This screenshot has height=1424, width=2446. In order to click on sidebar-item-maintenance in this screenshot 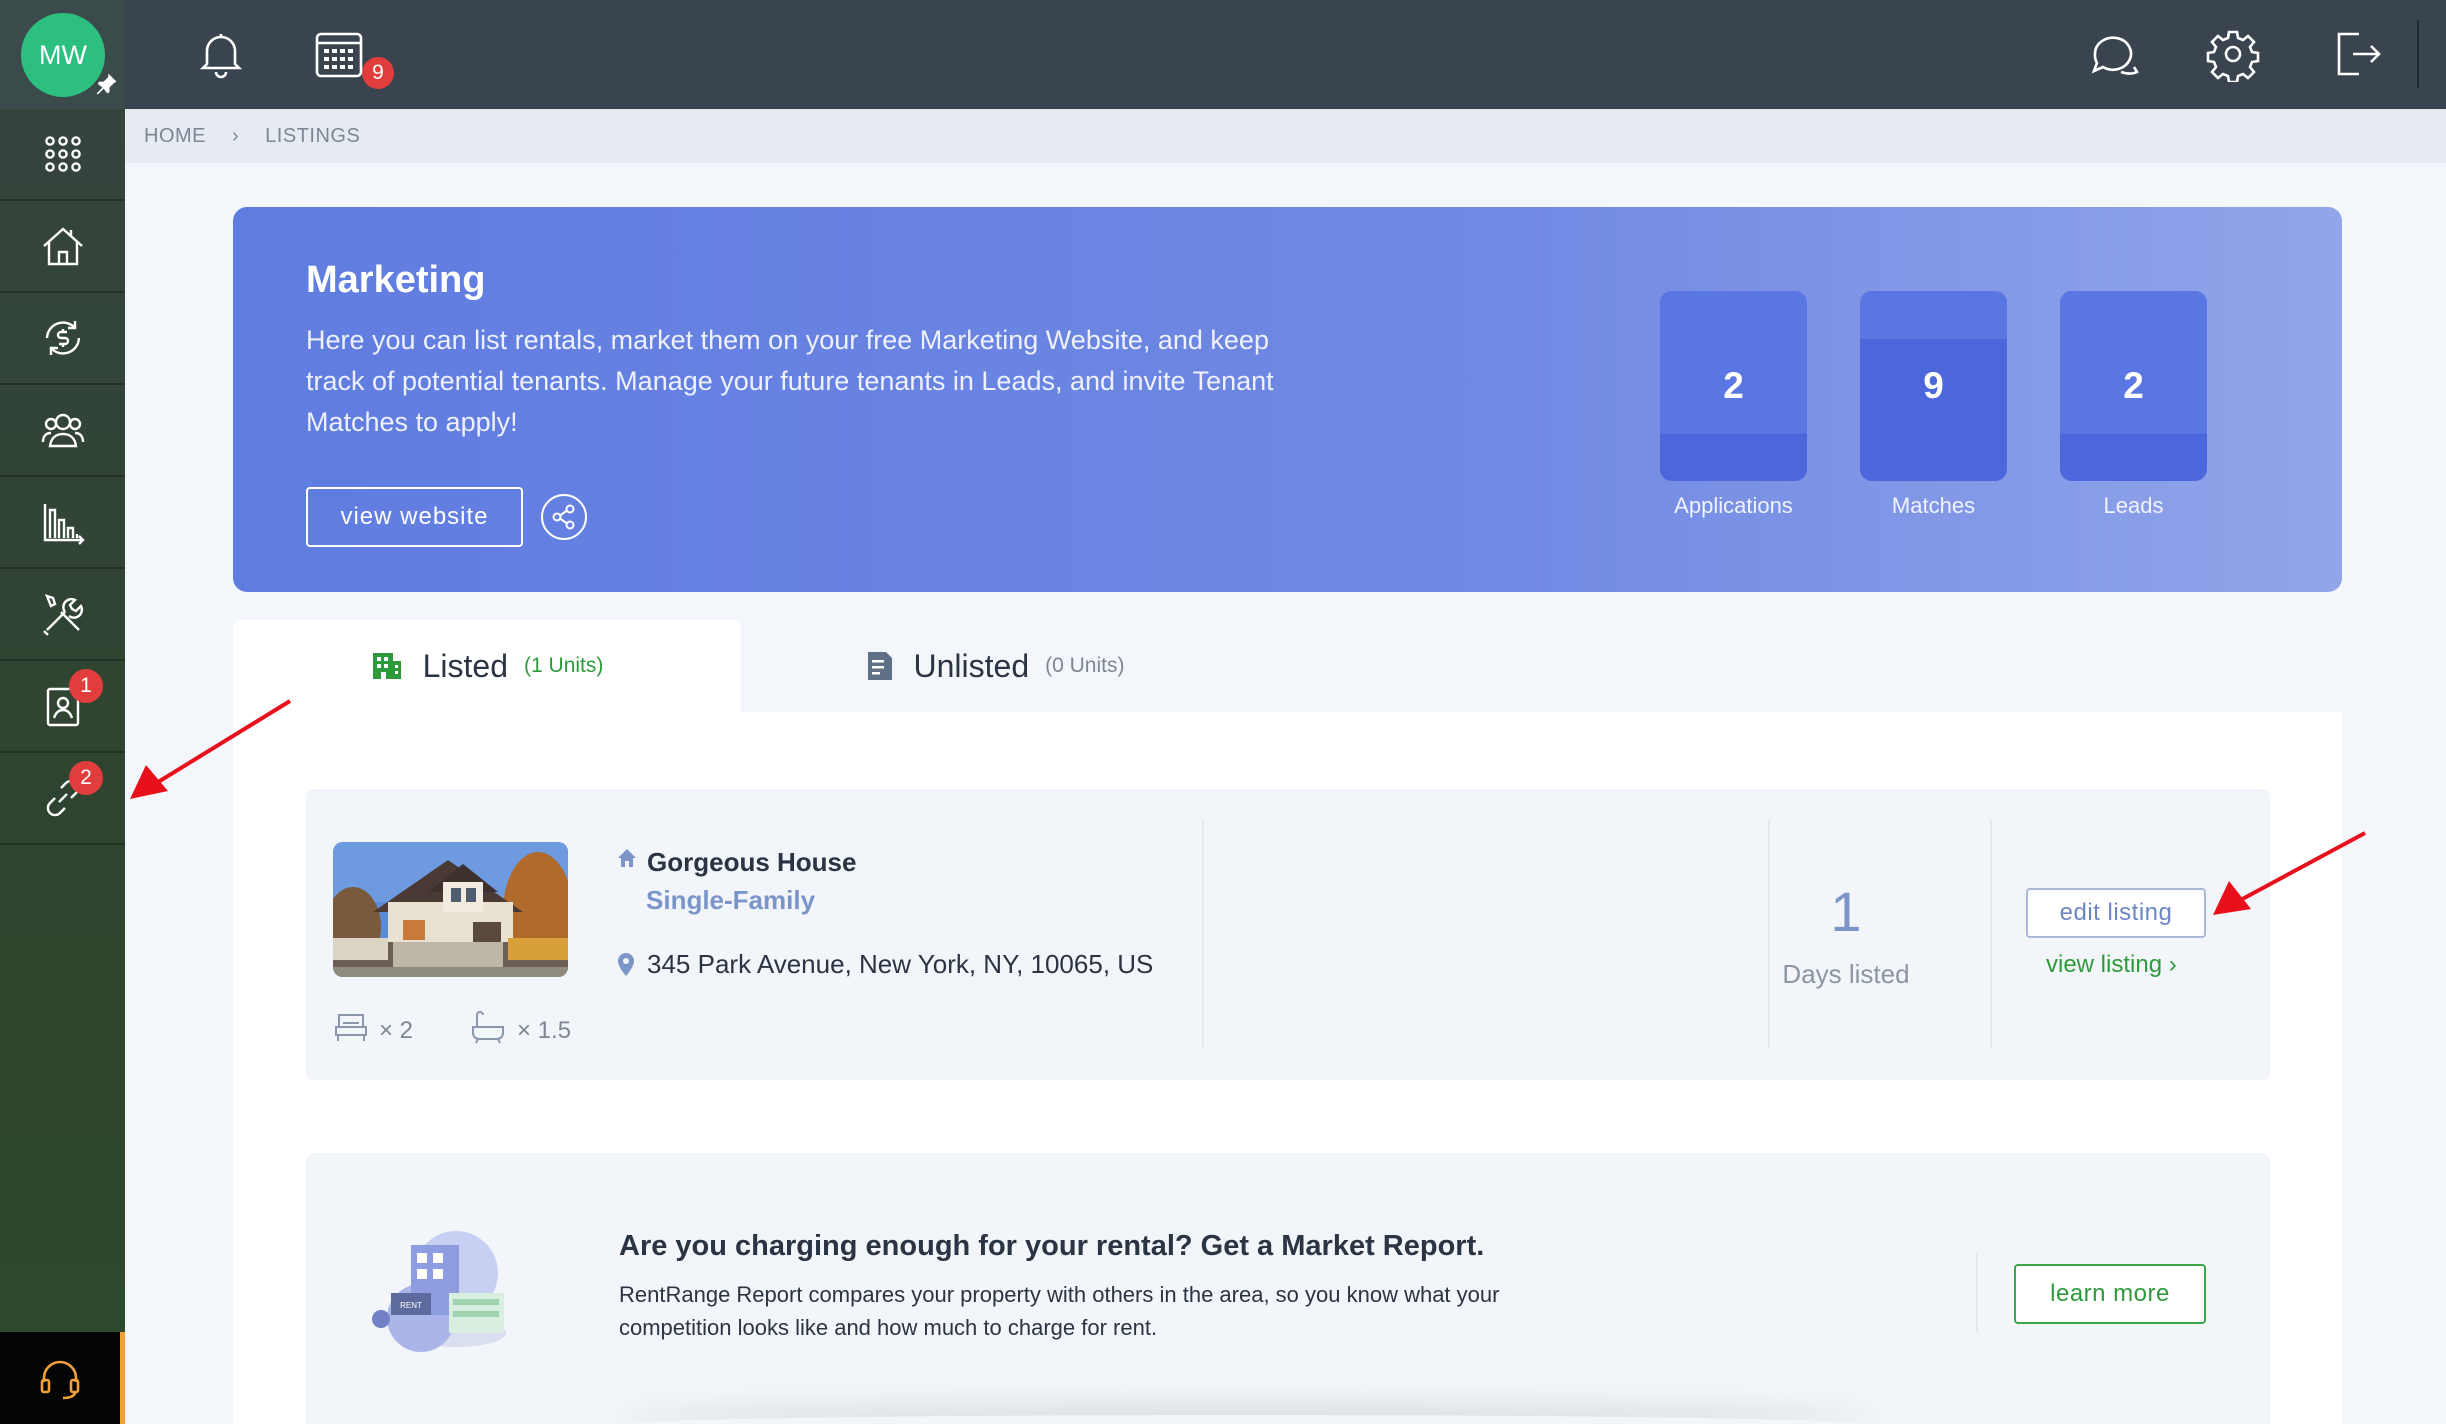, I will do `click(62, 615)`.